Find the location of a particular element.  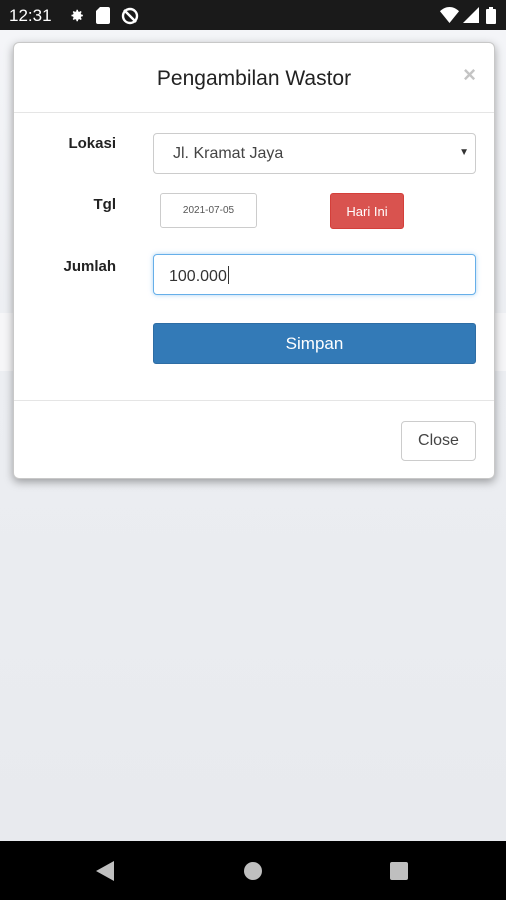

home-icon is located at coordinates (253, 871).